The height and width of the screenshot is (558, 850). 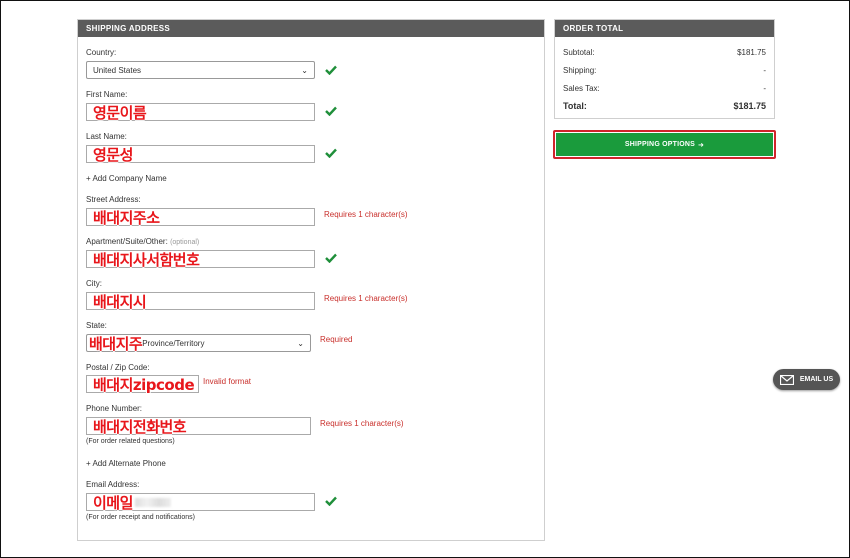 What do you see at coordinates (113, 154) in the screenshot?
I see `last-name-value: 영문성` at bounding box center [113, 154].